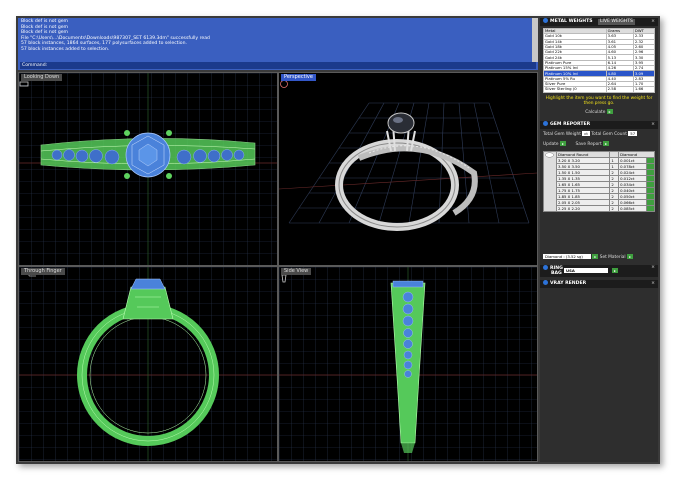 The width and height of the screenshot is (676, 478). Describe the element at coordinates (545, 267) in the screenshot. I see `ring-icon` at that location.